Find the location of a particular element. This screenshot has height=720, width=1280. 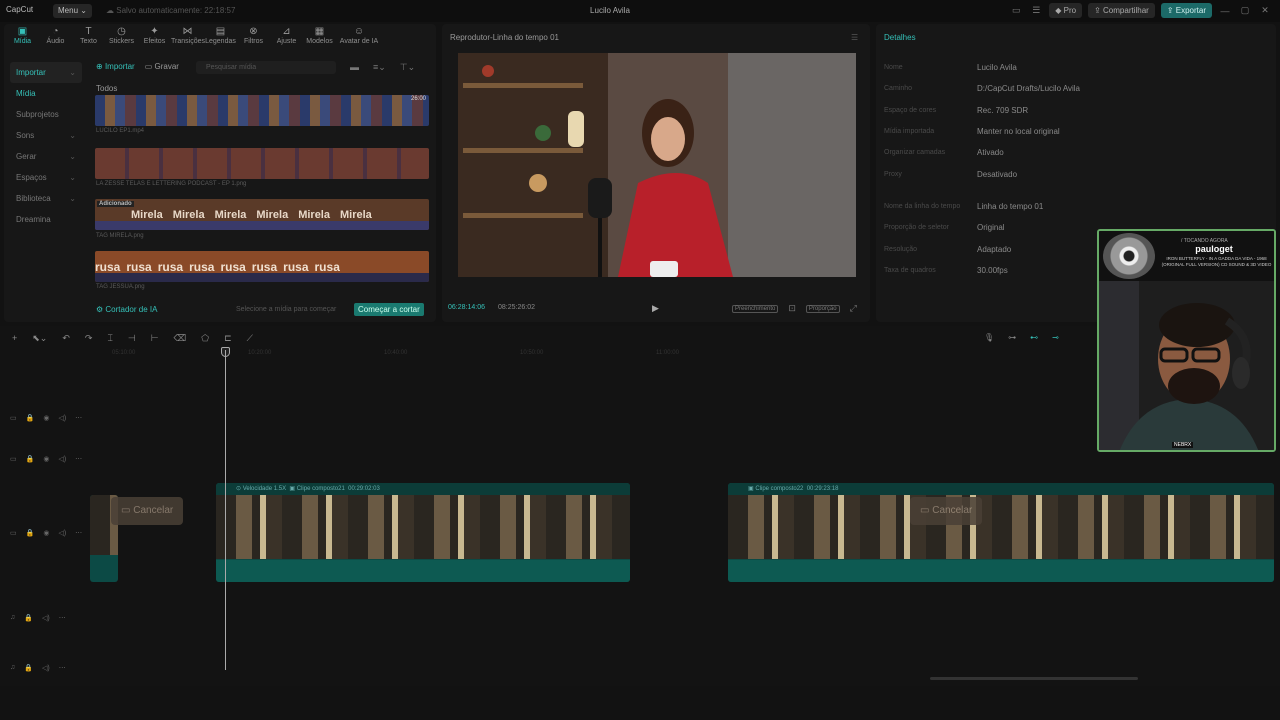

added-badge: Adicionado is located at coordinates (115, 204).